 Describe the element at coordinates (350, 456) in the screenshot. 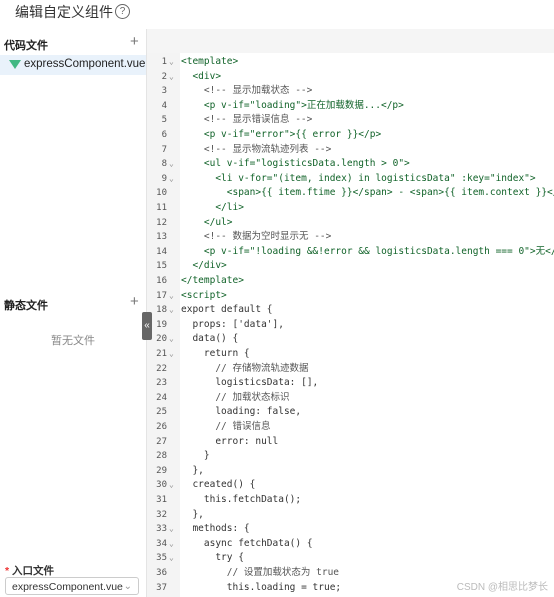

I see `code-line: 28 }` at that location.